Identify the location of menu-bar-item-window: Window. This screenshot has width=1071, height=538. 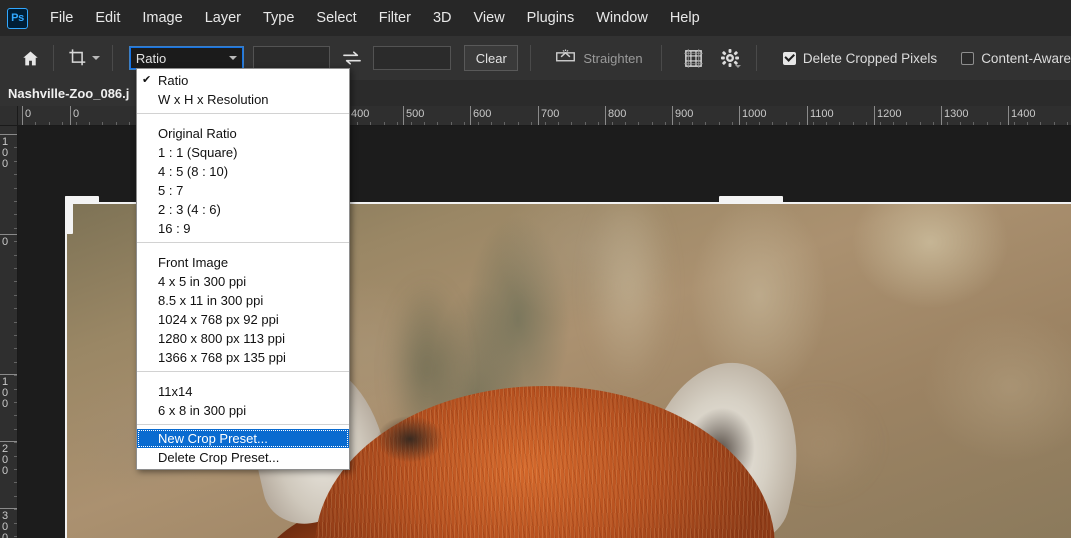
(622, 18).